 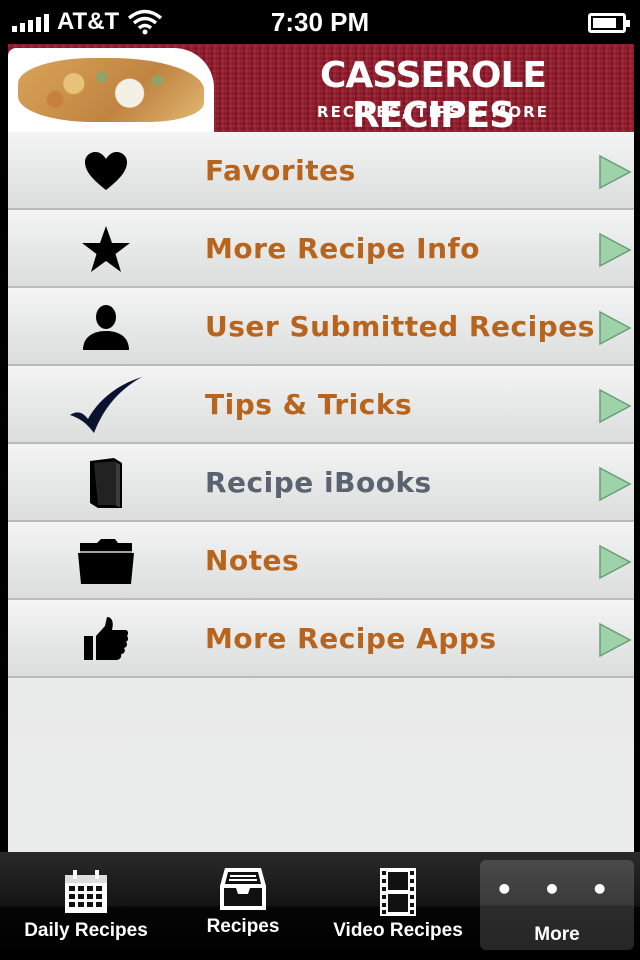 What do you see at coordinates (400, 326) in the screenshot?
I see `menu-item-label: User Submitted Recipes` at bounding box center [400, 326].